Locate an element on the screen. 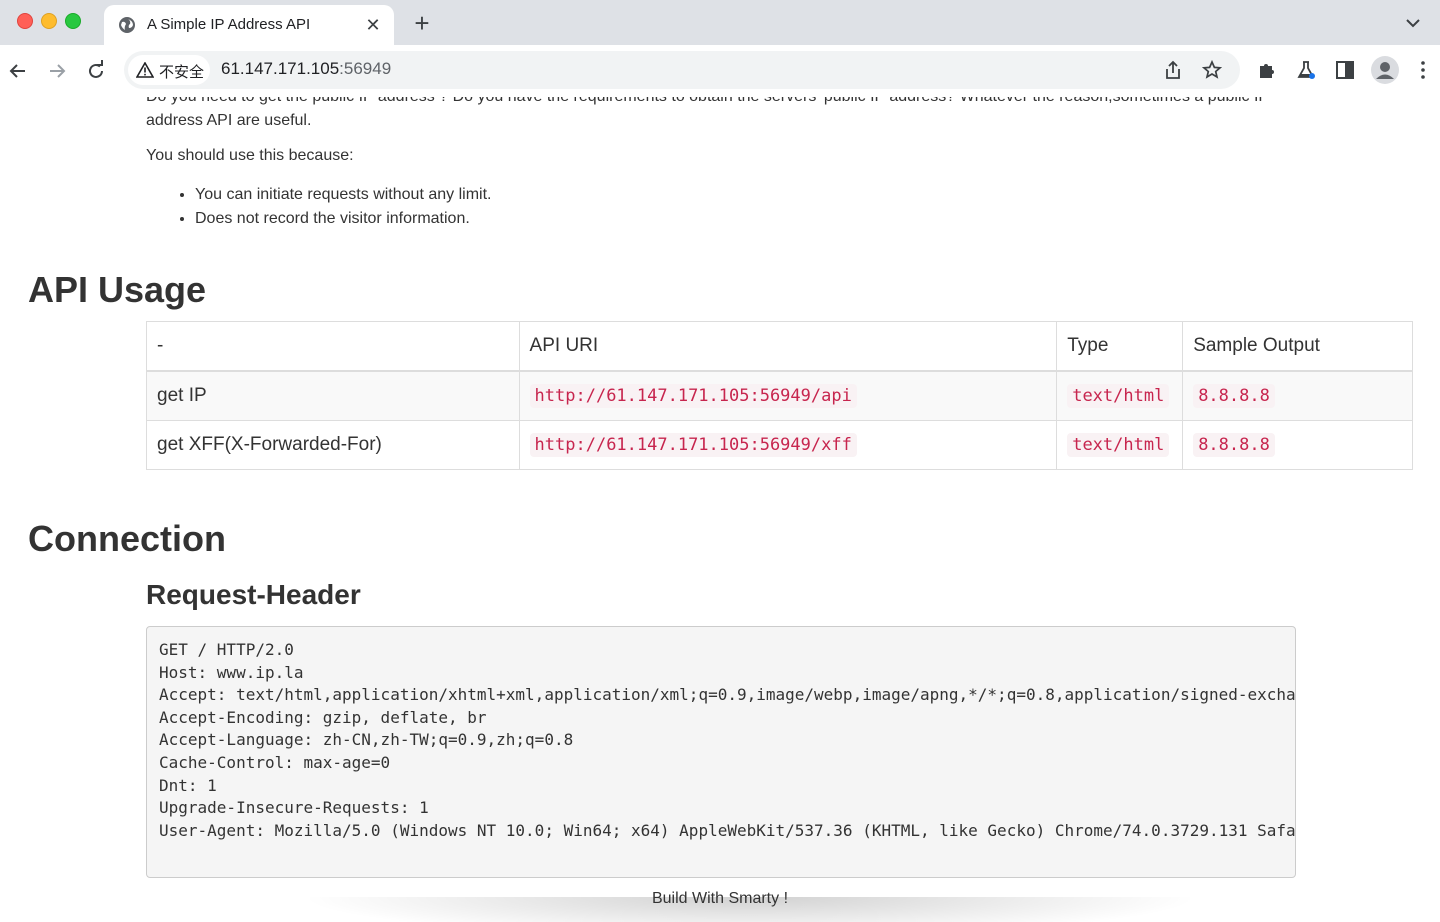  warning-icon is located at coordinates (145, 70).